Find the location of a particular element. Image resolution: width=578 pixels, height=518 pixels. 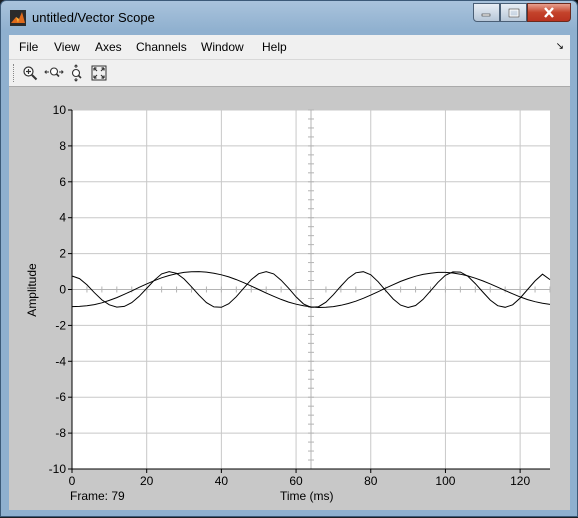

y-tick-label: -8 is located at coordinates (60, 433).